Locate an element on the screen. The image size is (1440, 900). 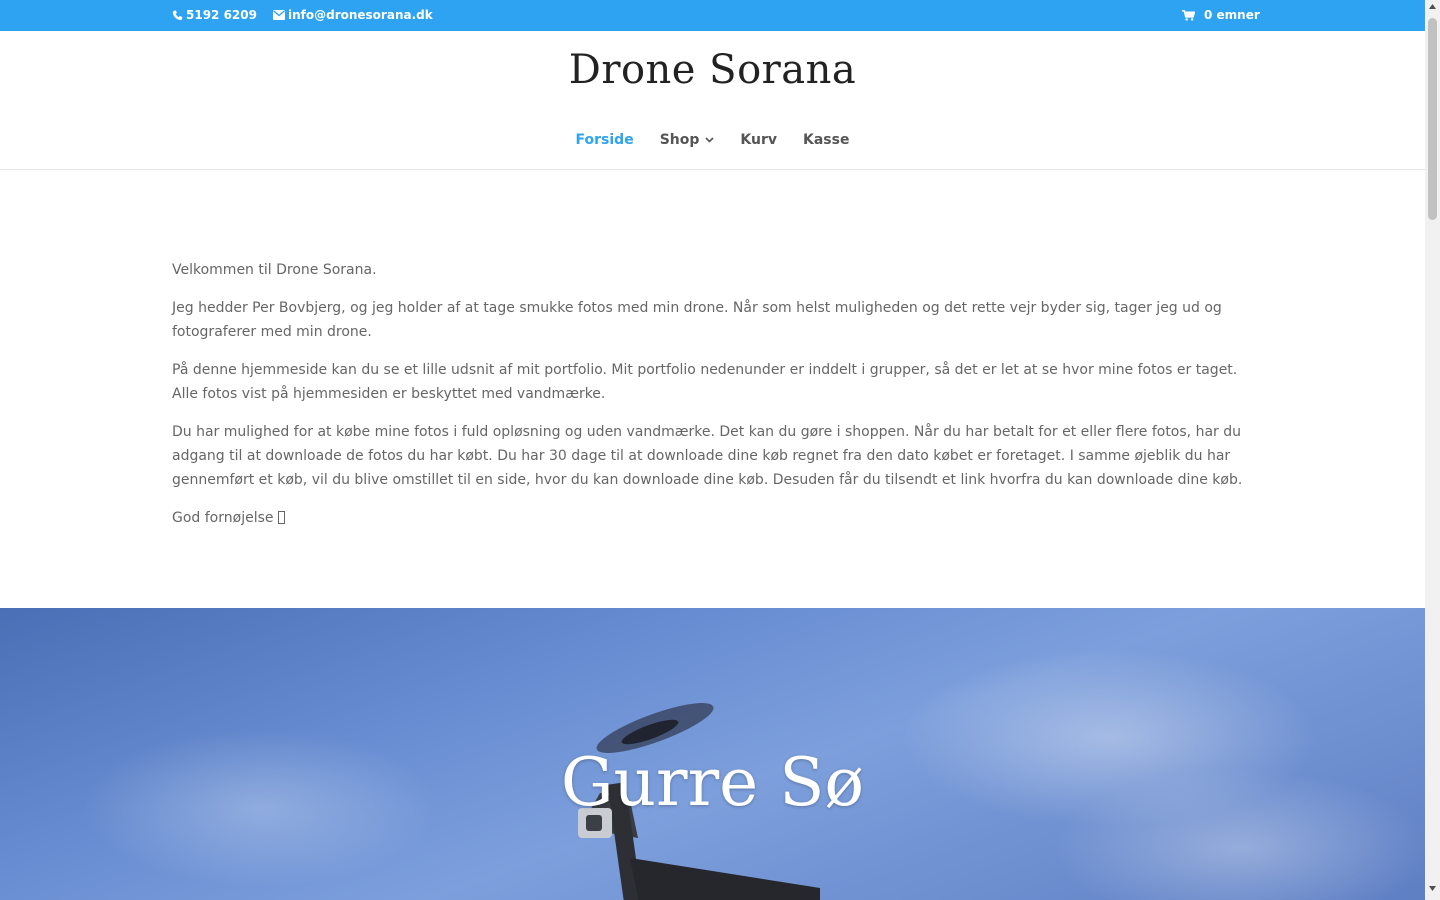
chevron-down-icon is located at coordinates (709, 140).